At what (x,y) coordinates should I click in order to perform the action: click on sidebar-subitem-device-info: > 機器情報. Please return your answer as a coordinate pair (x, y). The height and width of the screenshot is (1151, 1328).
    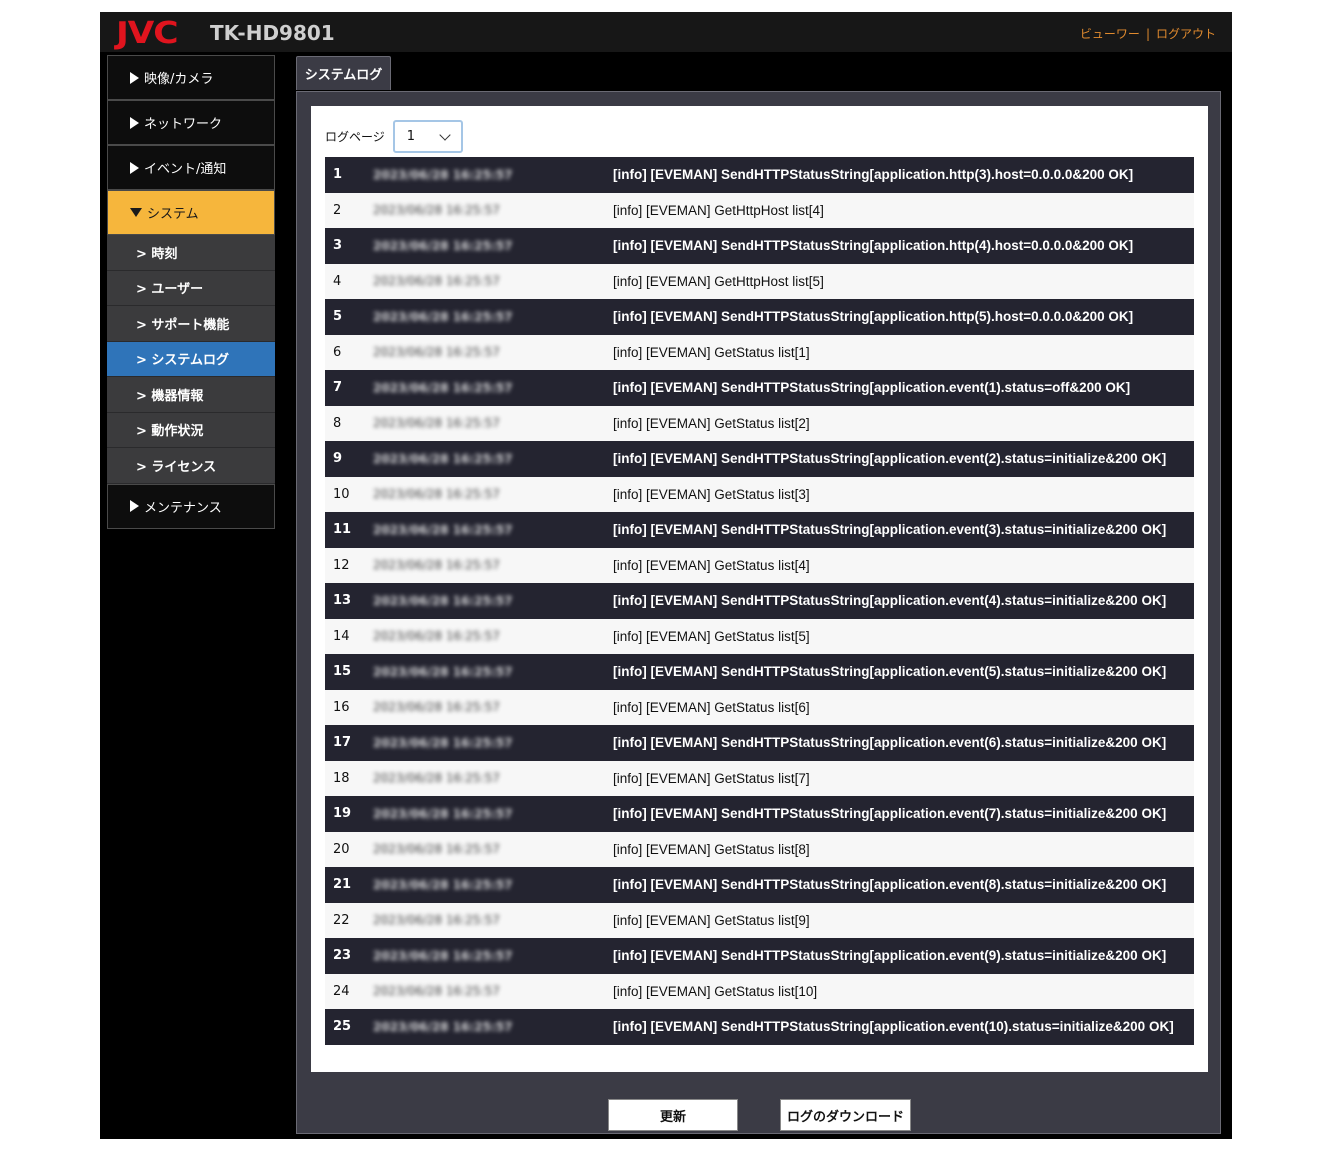
    Looking at the image, I should click on (191, 395).